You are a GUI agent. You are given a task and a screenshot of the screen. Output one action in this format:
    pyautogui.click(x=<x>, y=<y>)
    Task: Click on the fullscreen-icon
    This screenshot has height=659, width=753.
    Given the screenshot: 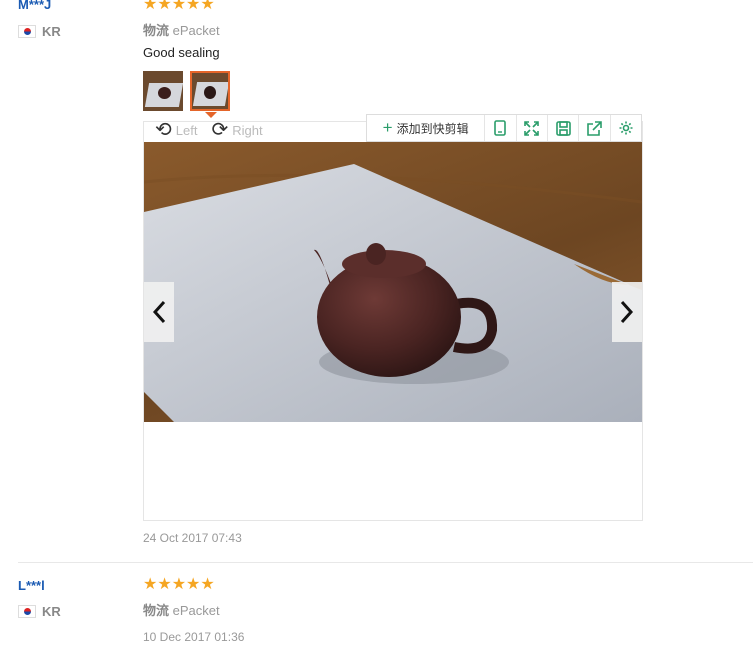 What is the action you would take?
    pyautogui.click(x=531, y=128)
    